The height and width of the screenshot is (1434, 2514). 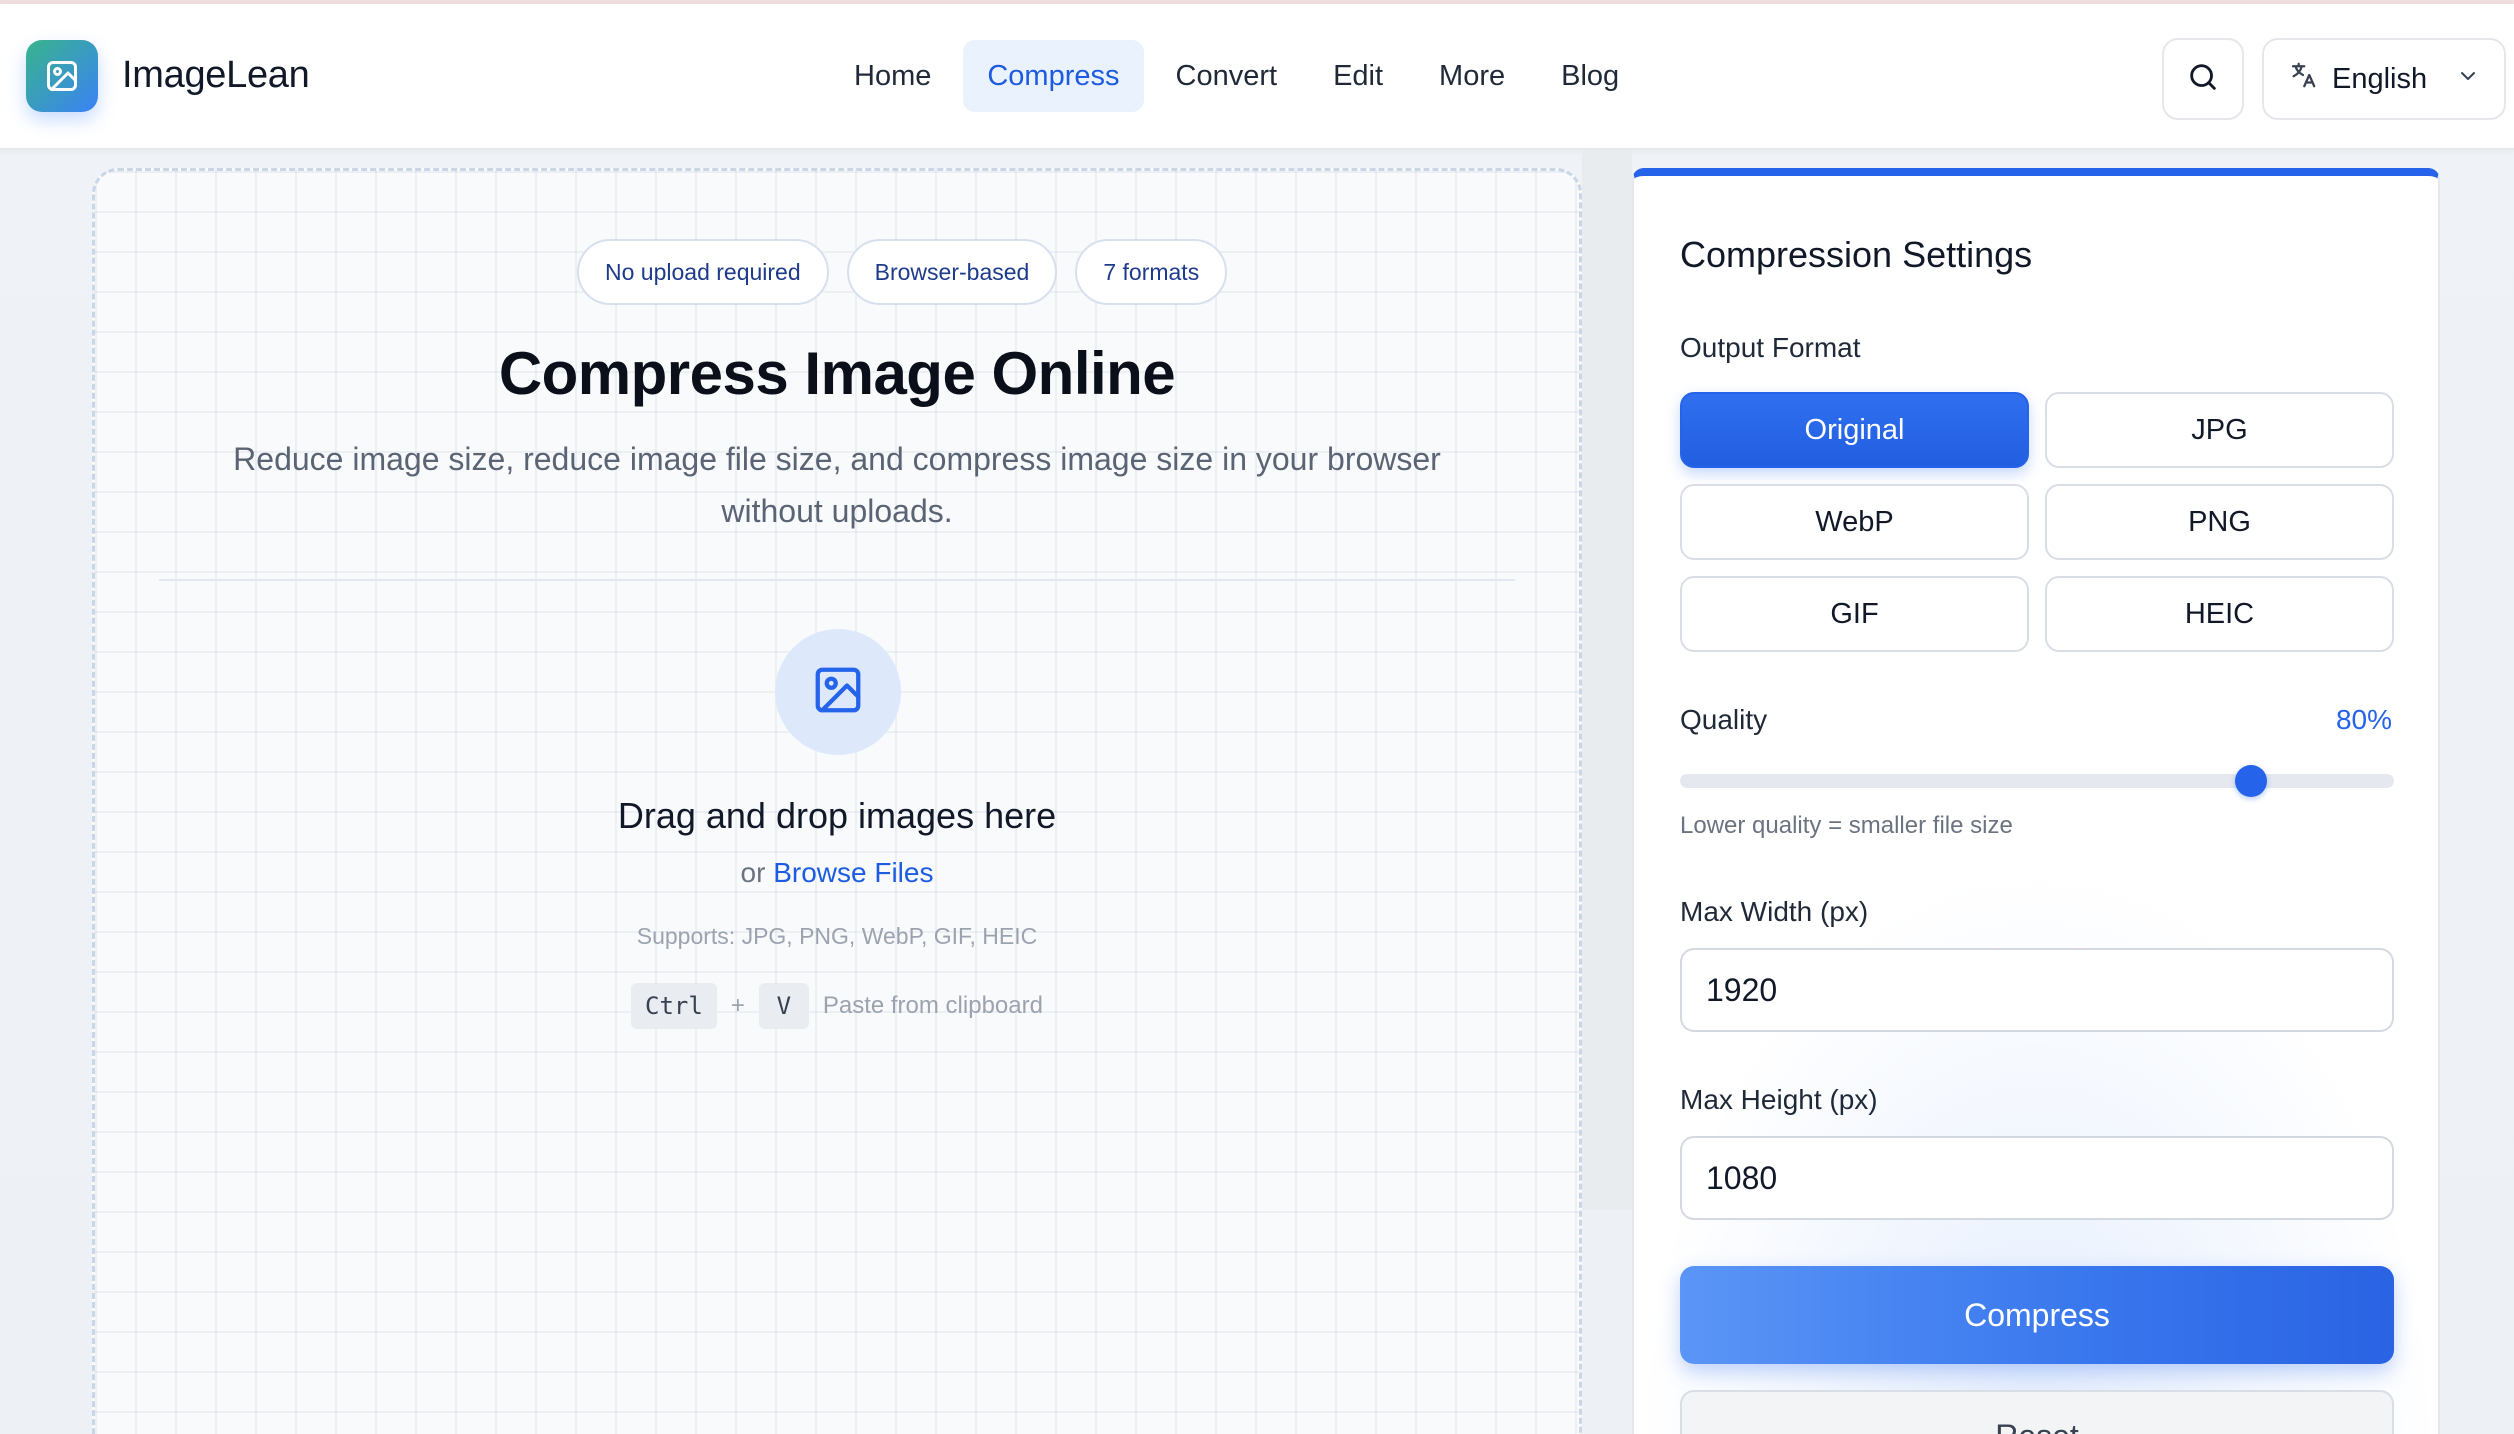 I want to click on format-png-button: PNG, so click(x=2219, y=522).